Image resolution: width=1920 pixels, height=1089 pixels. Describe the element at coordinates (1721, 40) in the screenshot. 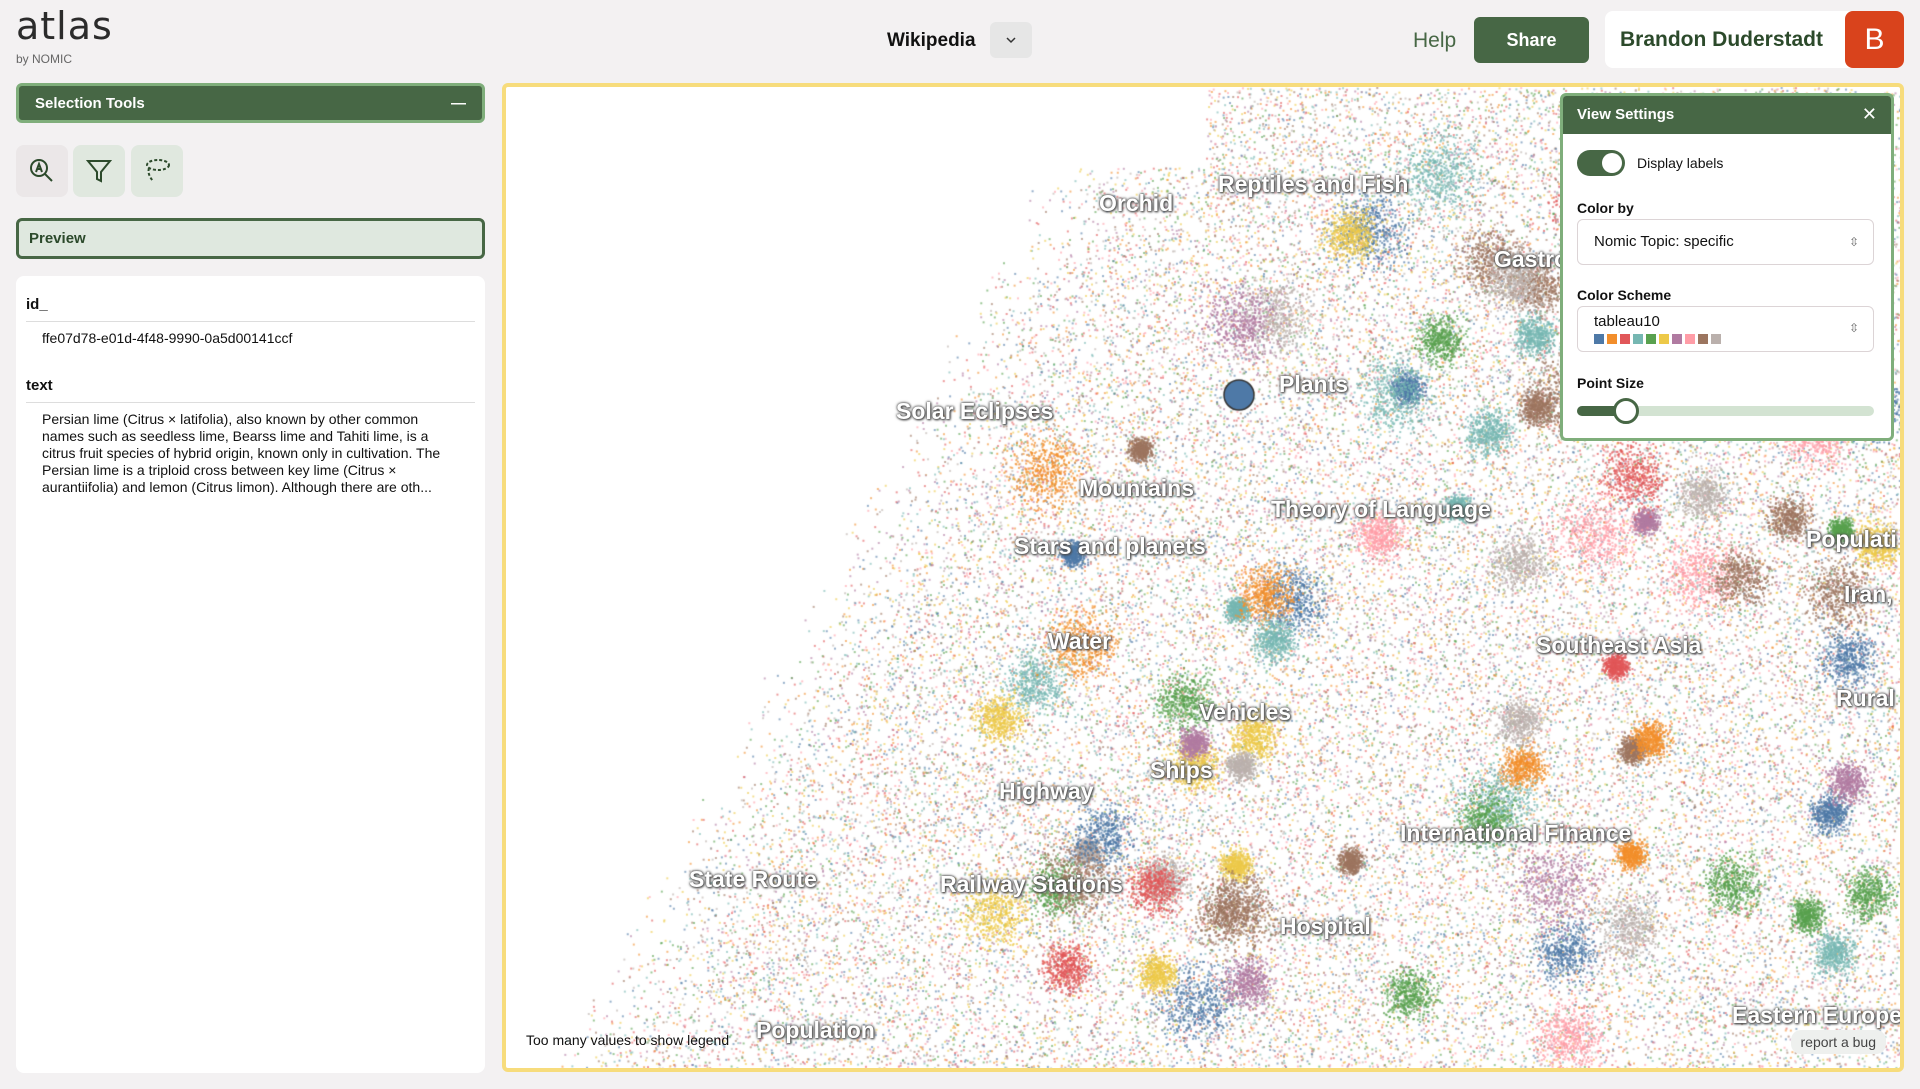

I see `user-name: Brandon Duderstadt` at that location.